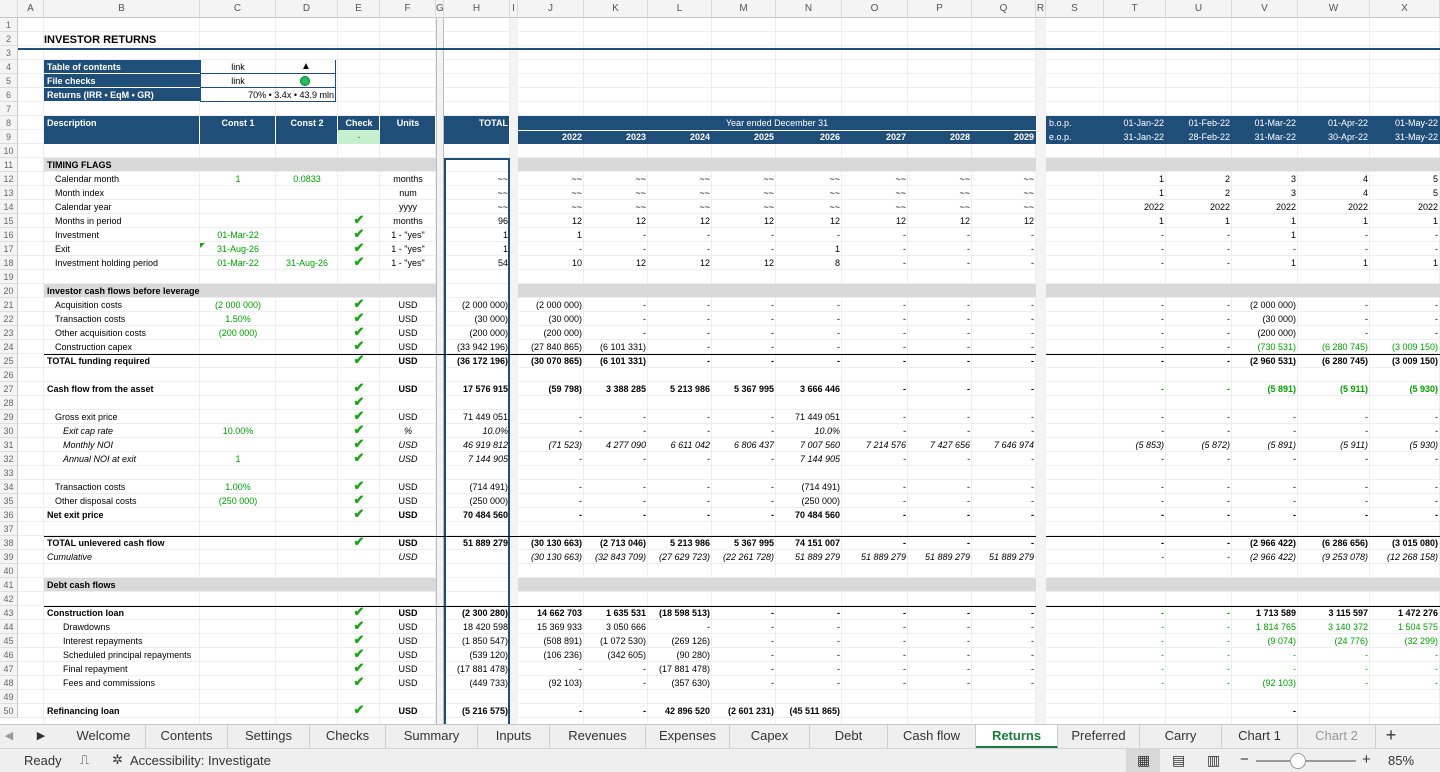 This screenshot has width=1440, height=772. What do you see at coordinates (9, 557) in the screenshot?
I see `row-header-39: 39` at bounding box center [9, 557].